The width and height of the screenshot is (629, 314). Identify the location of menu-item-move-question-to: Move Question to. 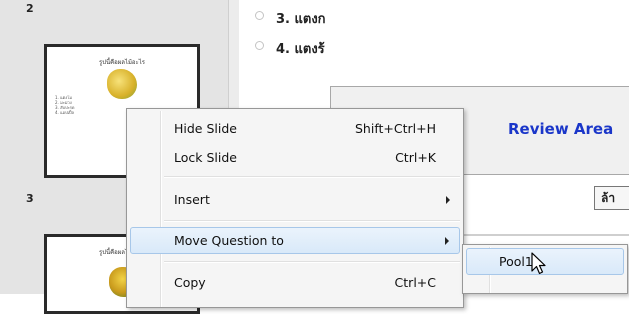
(295, 240).